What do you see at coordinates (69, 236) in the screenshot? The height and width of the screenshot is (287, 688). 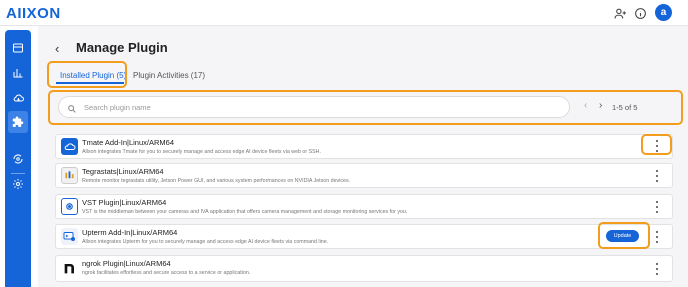 I see `upterm-logo` at bounding box center [69, 236].